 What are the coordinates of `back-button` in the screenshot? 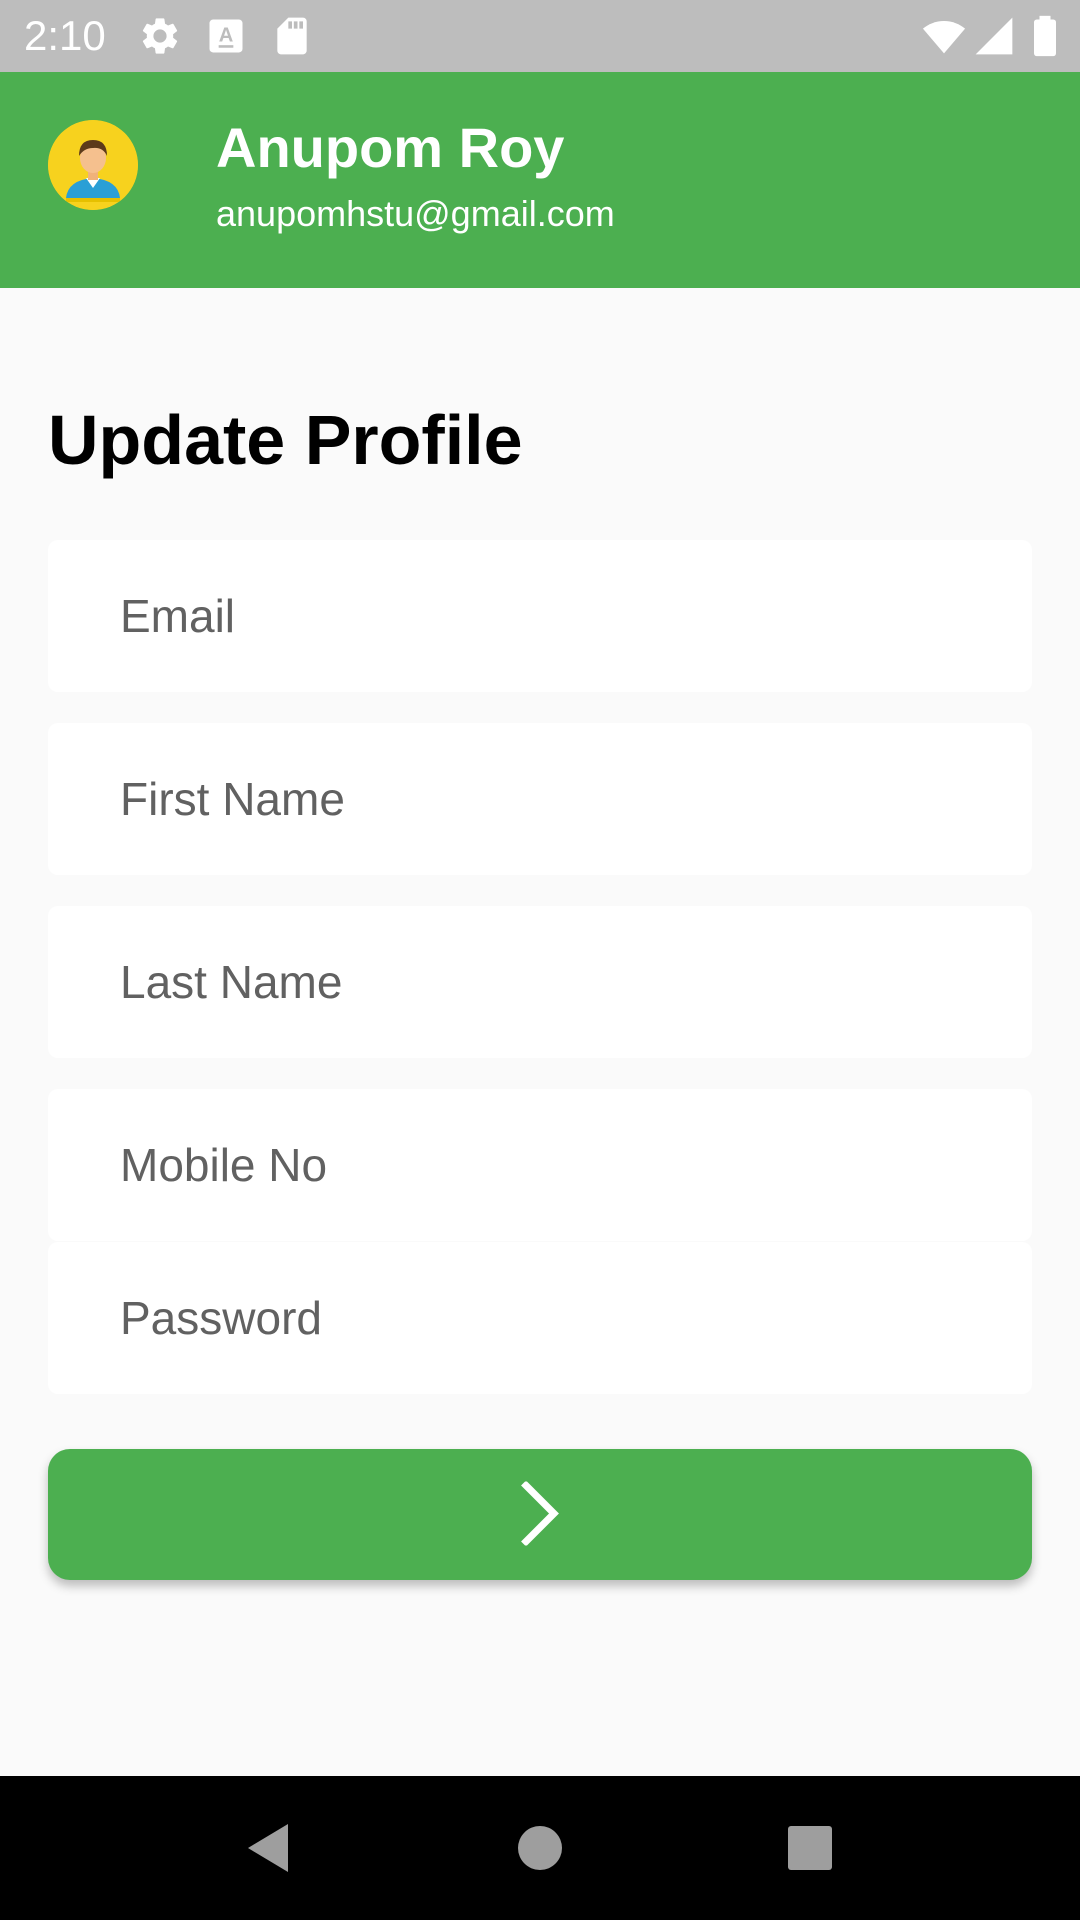 It's located at (268, 1848).